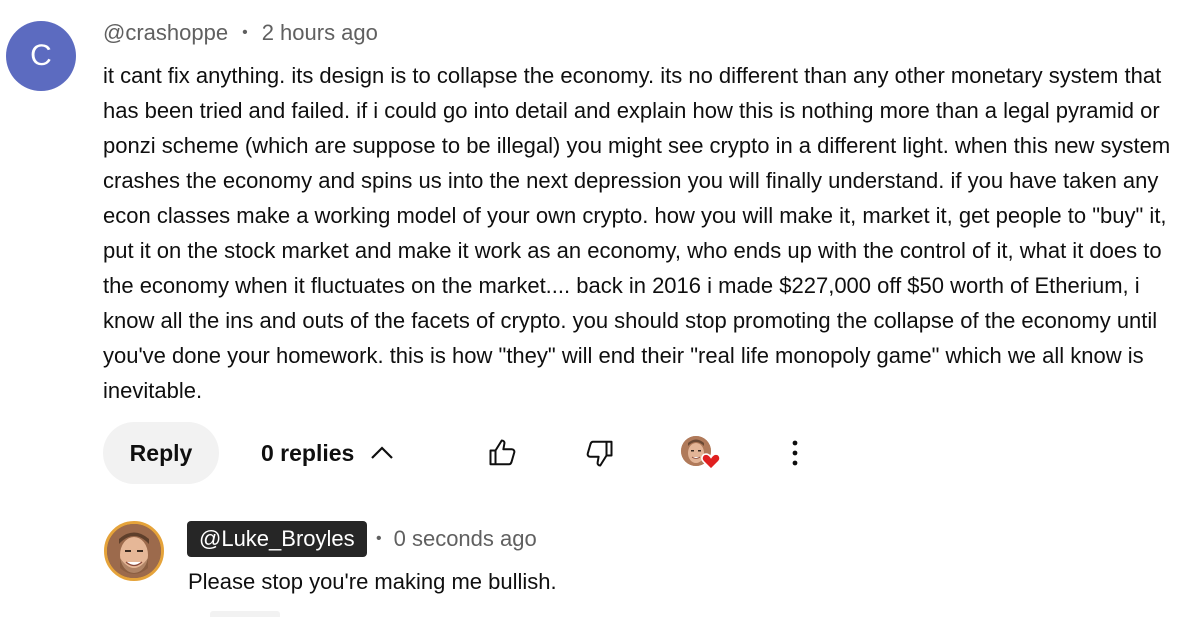  I want to click on reply-author-handle: @Luke_Broyles, so click(277, 539).